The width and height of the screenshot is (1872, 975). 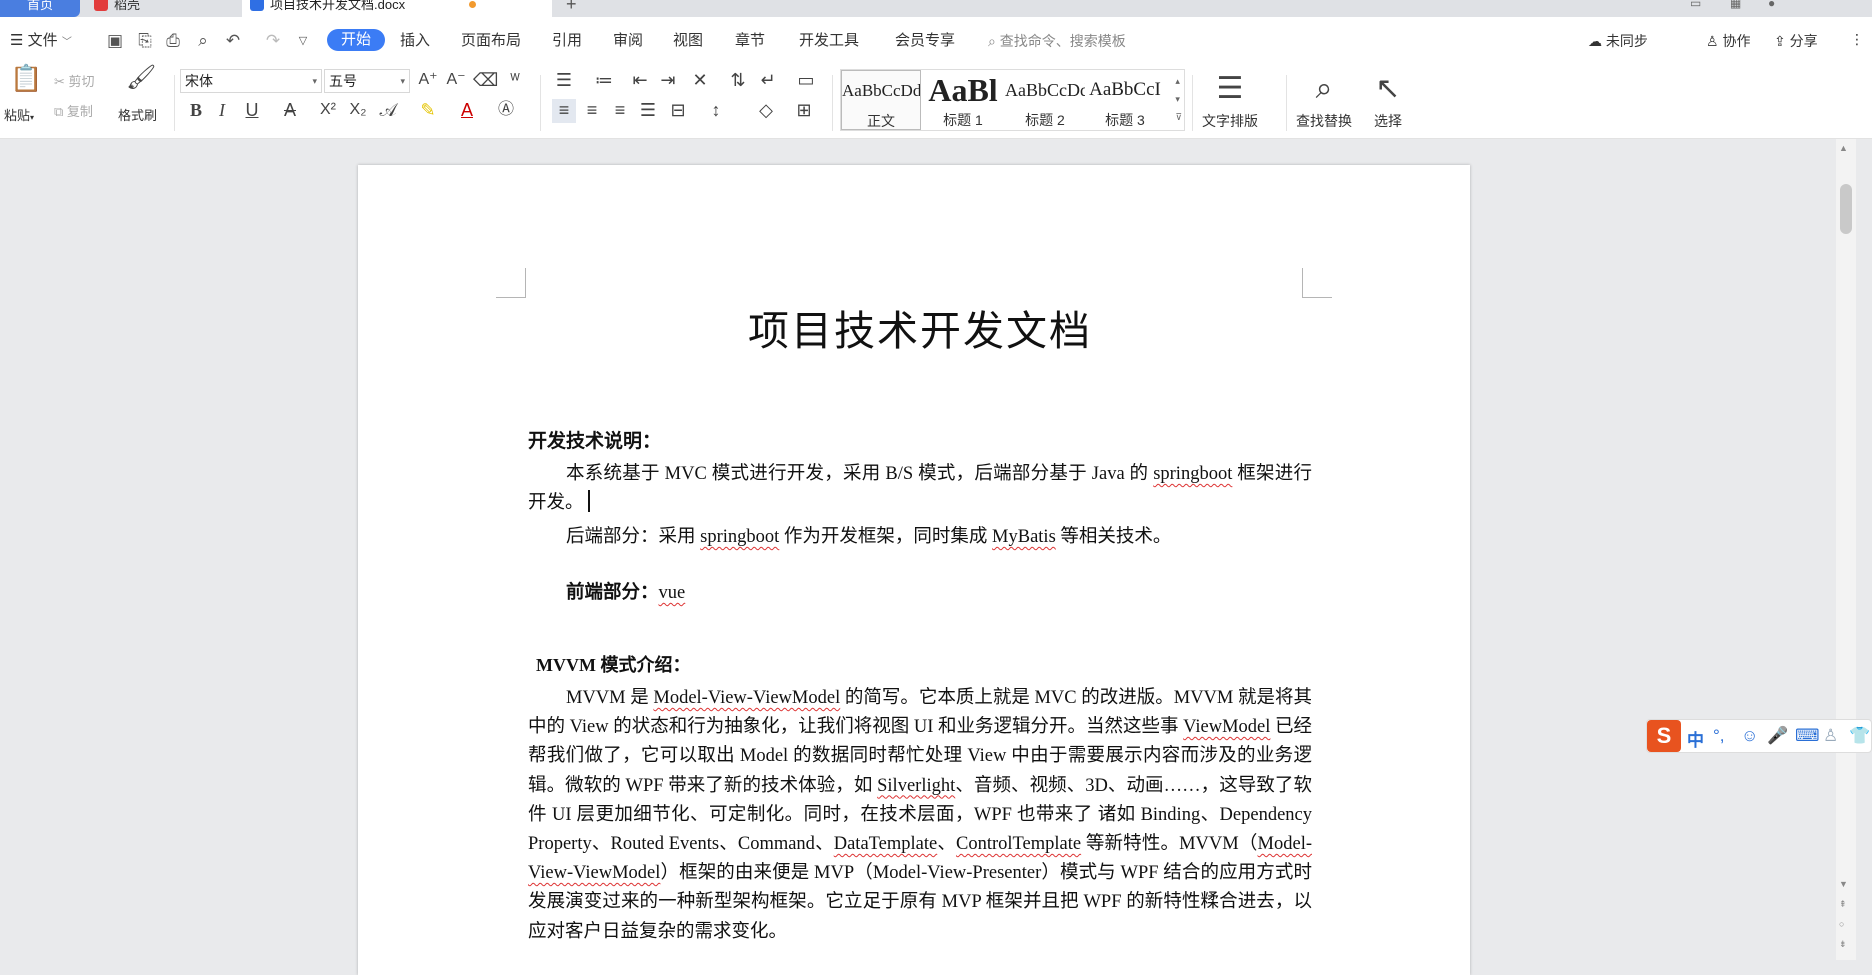 What do you see at coordinates (41, 42) in the screenshot?
I see `file-menu: ☰ 文件 ﹀` at bounding box center [41, 42].